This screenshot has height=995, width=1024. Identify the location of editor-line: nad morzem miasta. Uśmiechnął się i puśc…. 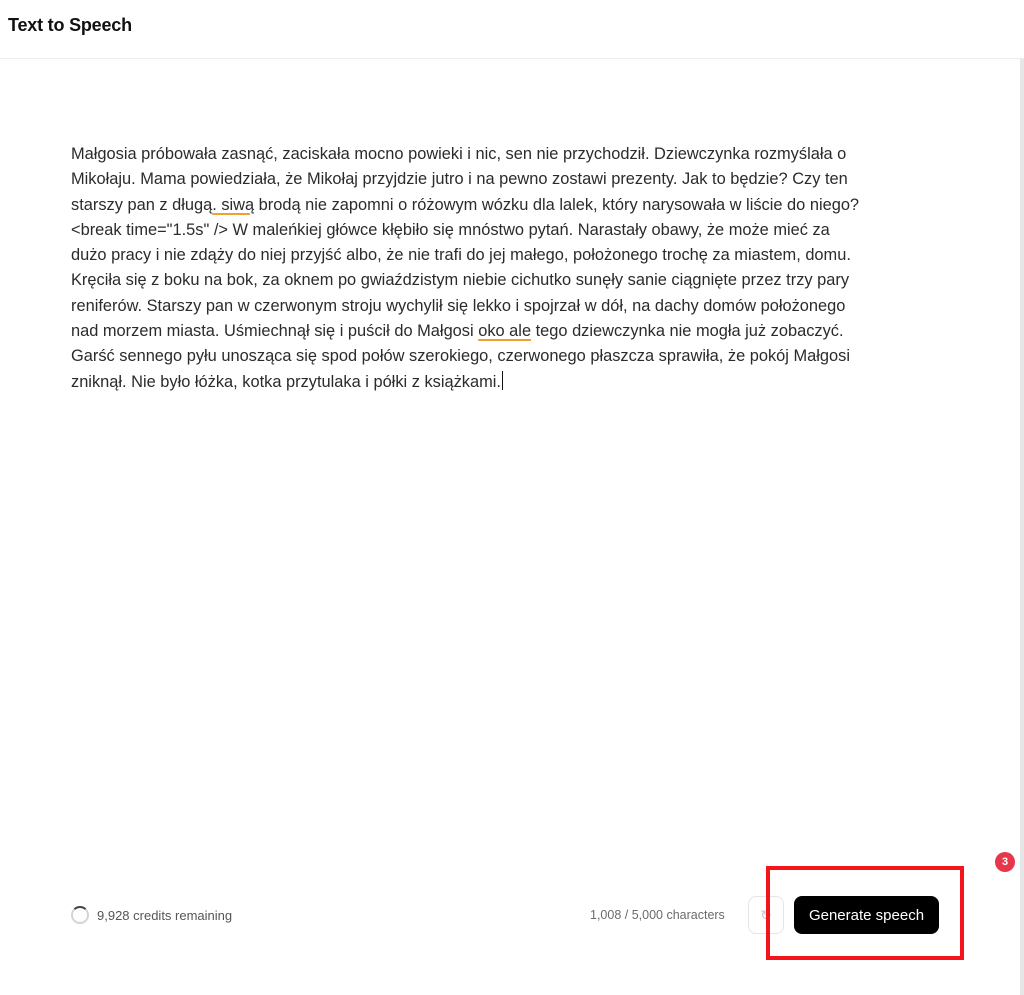
(457, 331).